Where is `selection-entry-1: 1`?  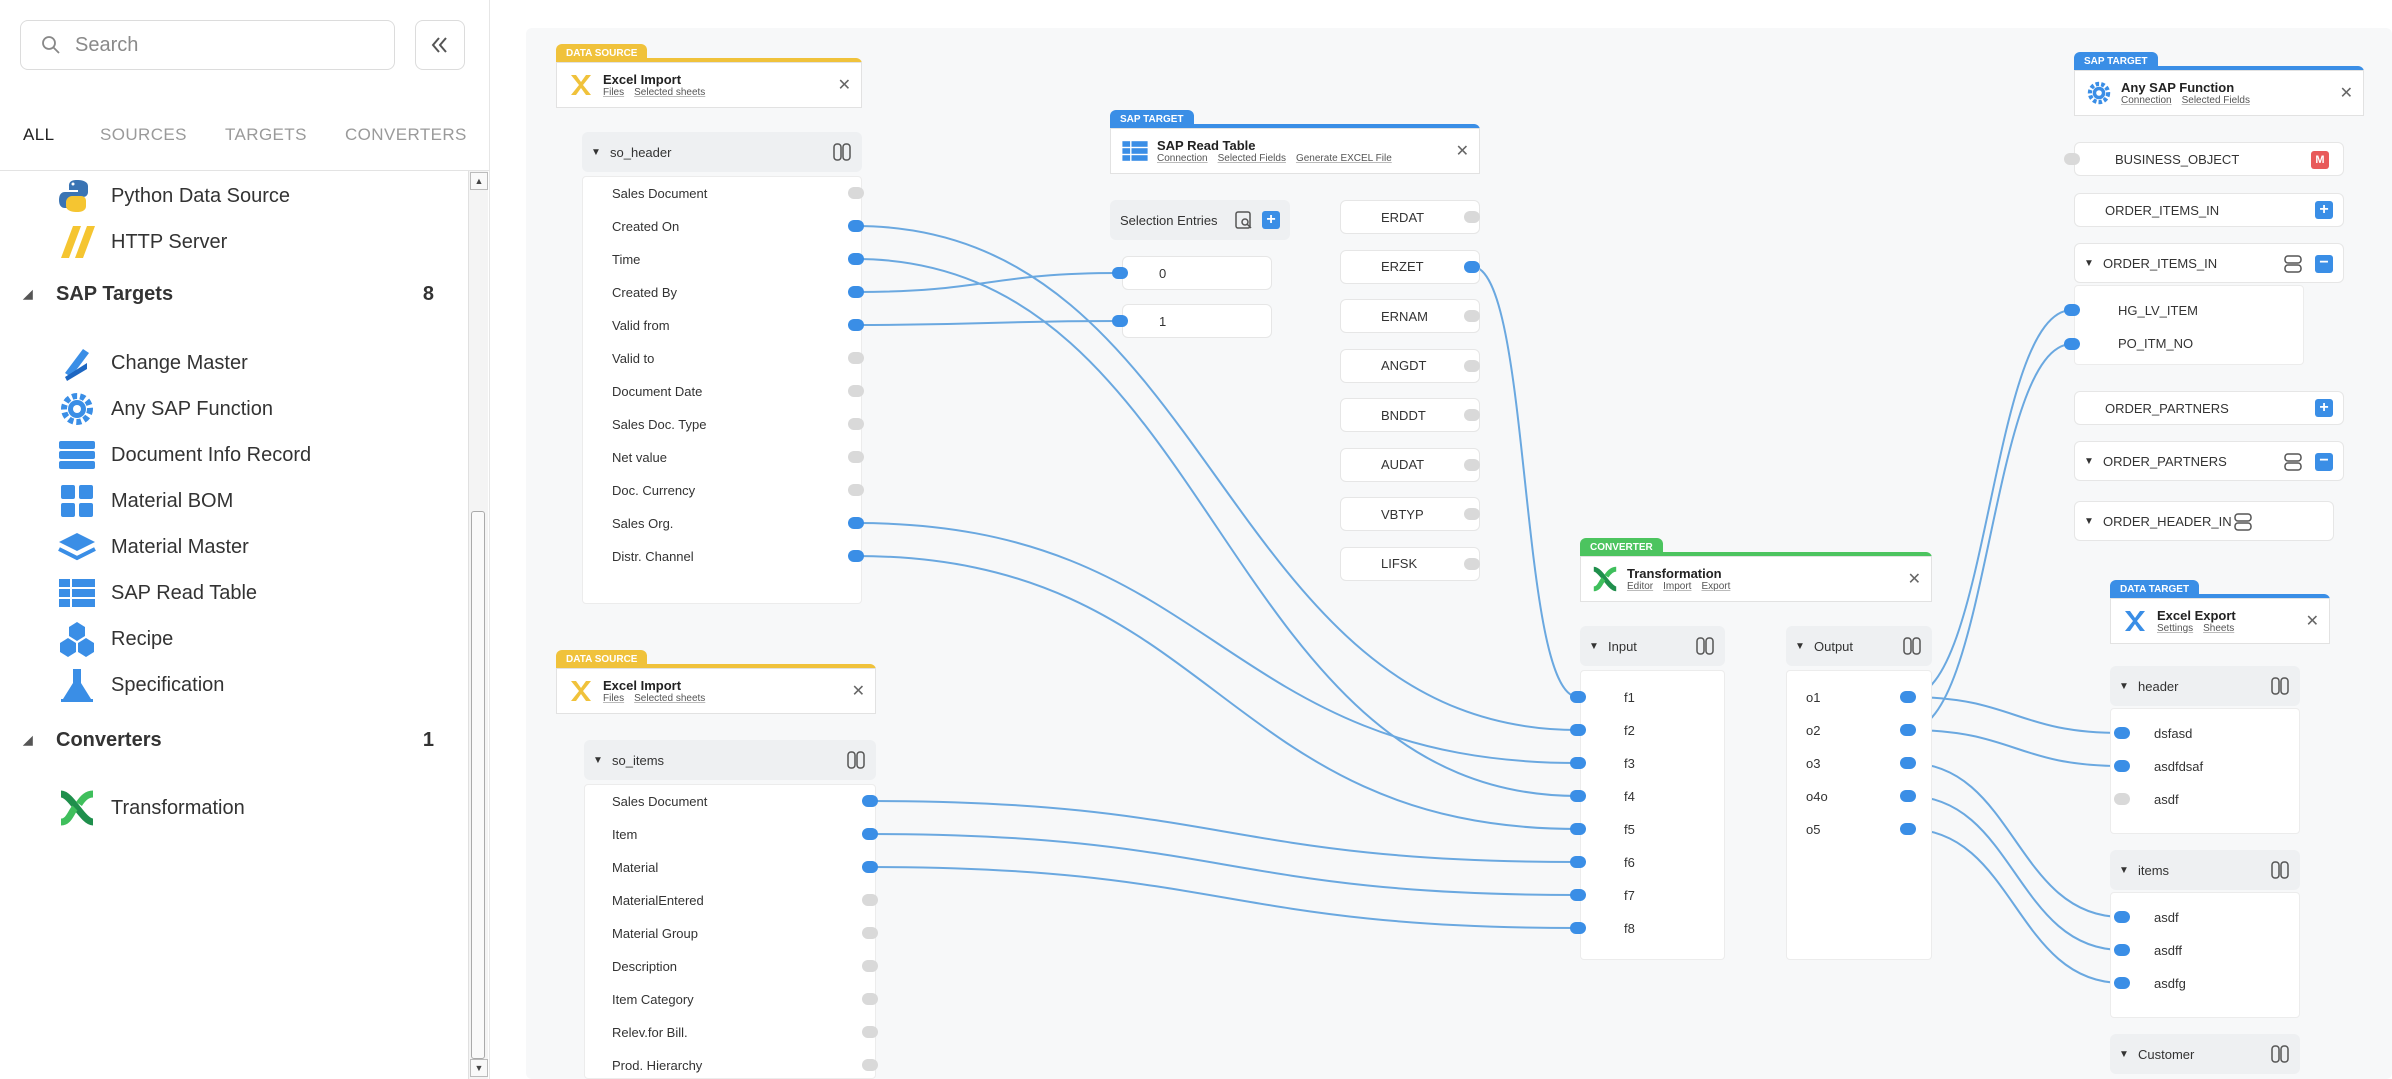
selection-entry-1: 1 is located at coordinates (1197, 321).